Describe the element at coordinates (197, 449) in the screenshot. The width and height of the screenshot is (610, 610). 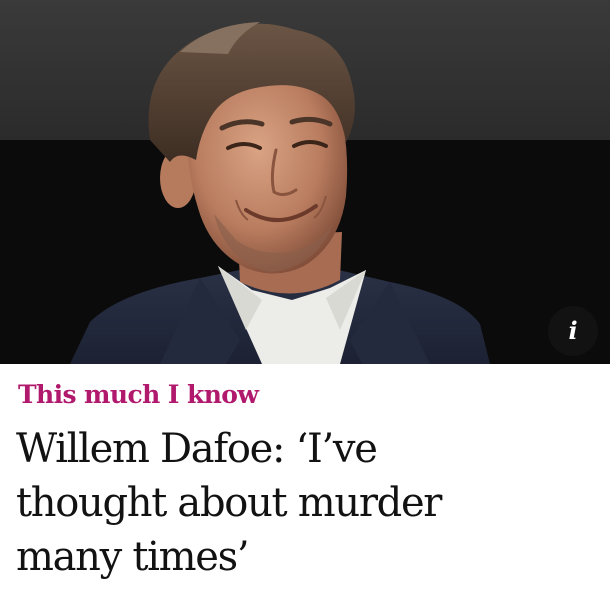
I see `headline-line: Willem Dafoe: ‘I’ve` at that location.